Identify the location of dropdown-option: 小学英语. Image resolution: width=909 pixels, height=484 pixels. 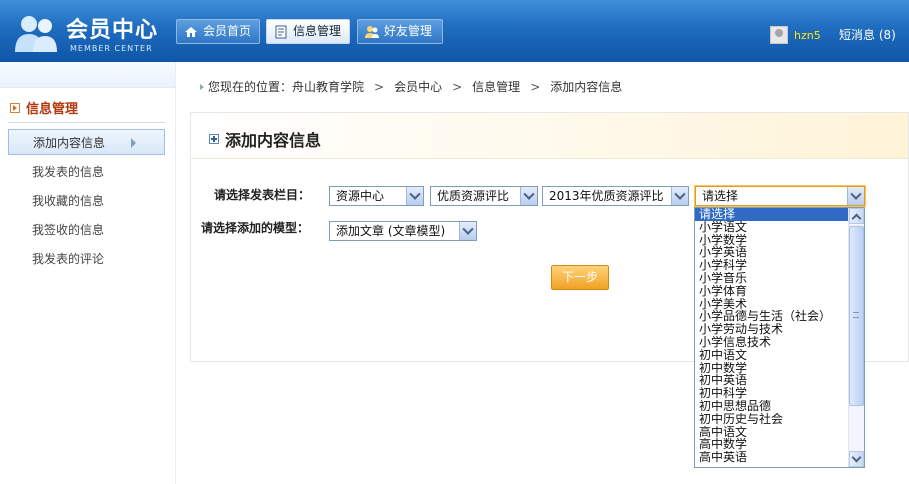
(772, 252).